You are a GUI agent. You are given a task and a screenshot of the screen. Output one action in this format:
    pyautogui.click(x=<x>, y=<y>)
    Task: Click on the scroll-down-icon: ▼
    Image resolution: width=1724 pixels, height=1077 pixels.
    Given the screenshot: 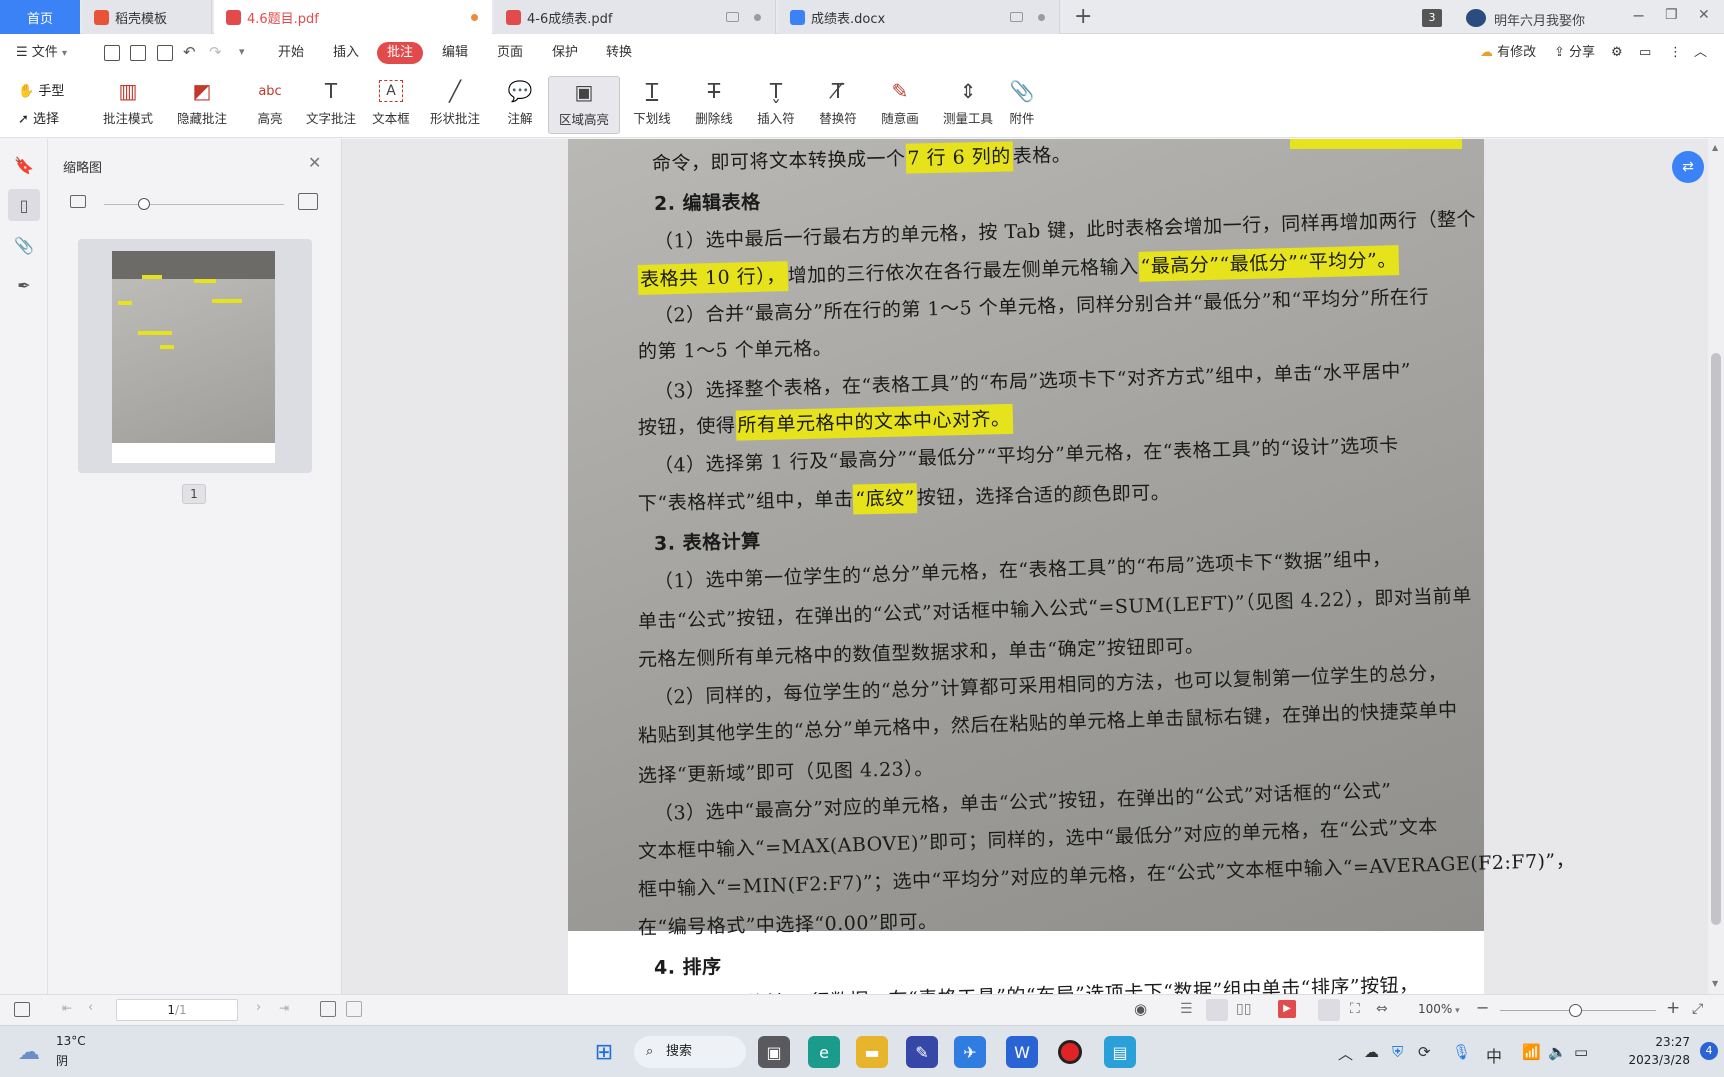 What is the action you would take?
    pyautogui.click(x=1715, y=983)
    